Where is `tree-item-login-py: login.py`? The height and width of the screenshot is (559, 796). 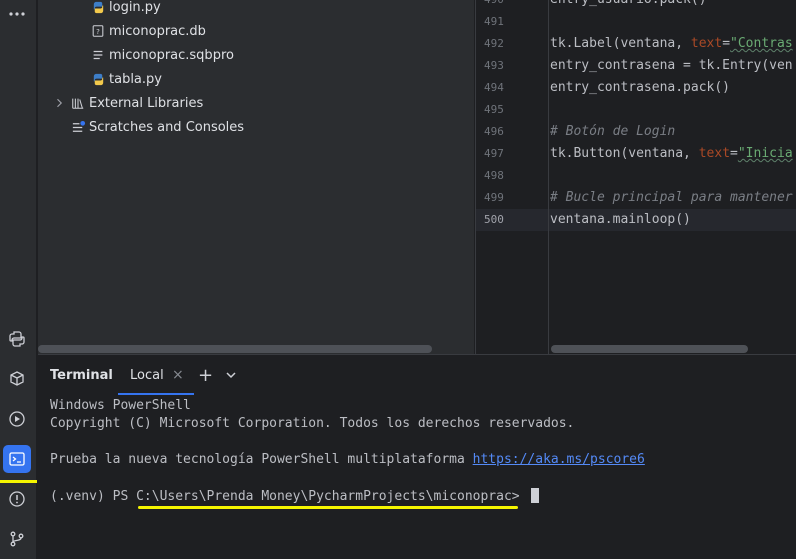 tree-item-login-py: login.py is located at coordinates (125, 9).